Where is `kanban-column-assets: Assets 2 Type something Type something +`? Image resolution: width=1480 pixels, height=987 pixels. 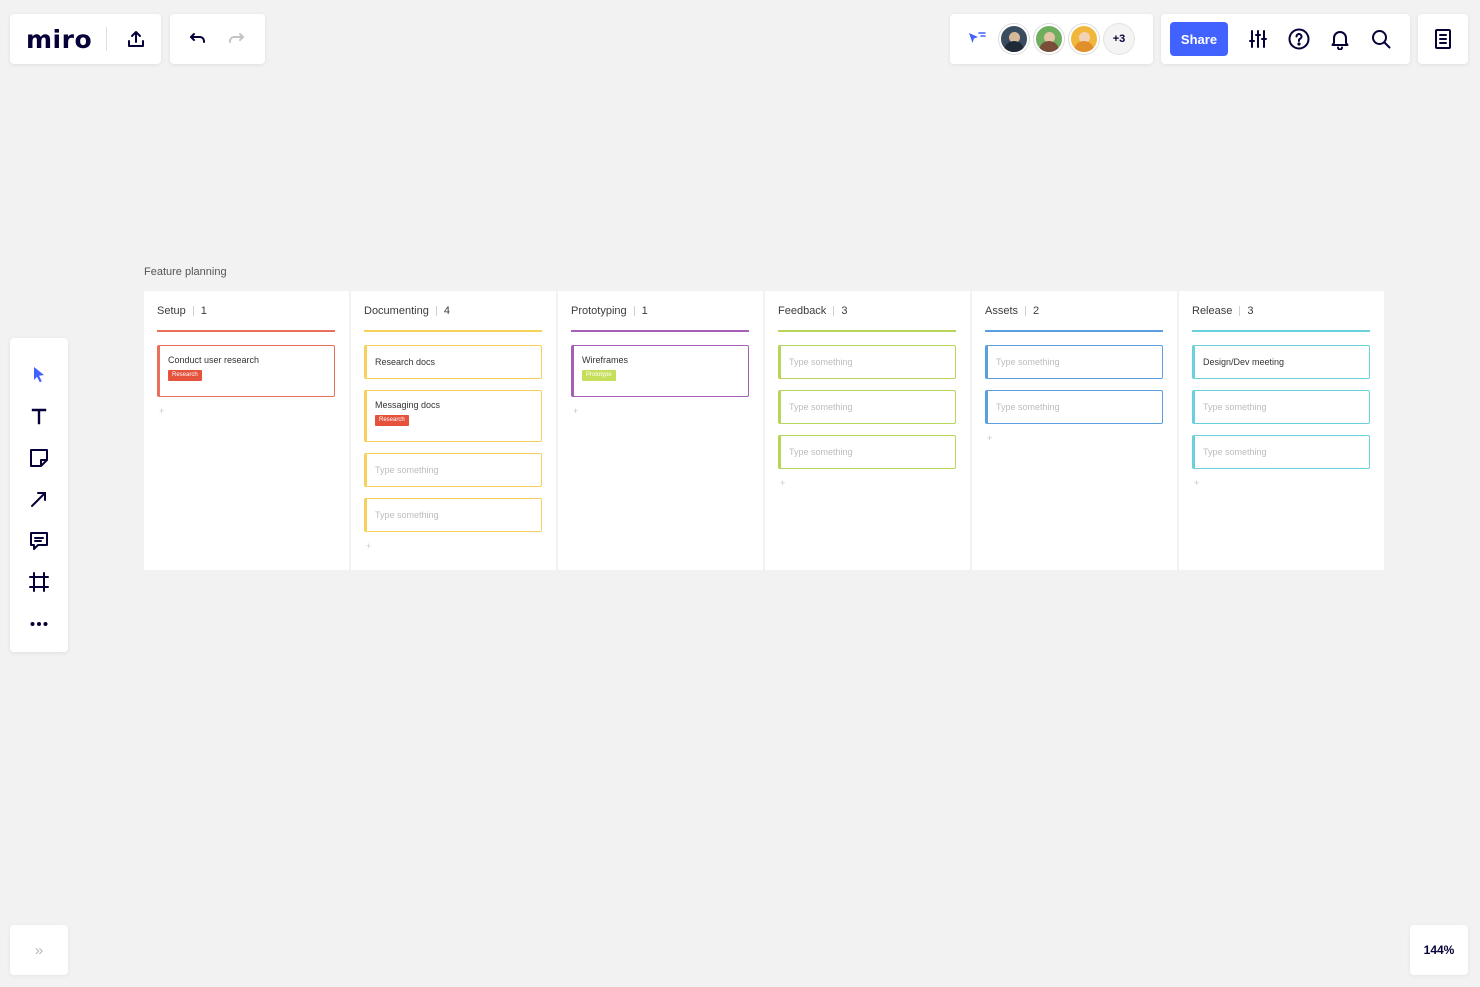 kanban-column-assets: Assets 2 Type something Type something + is located at coordinates (1074, 430).